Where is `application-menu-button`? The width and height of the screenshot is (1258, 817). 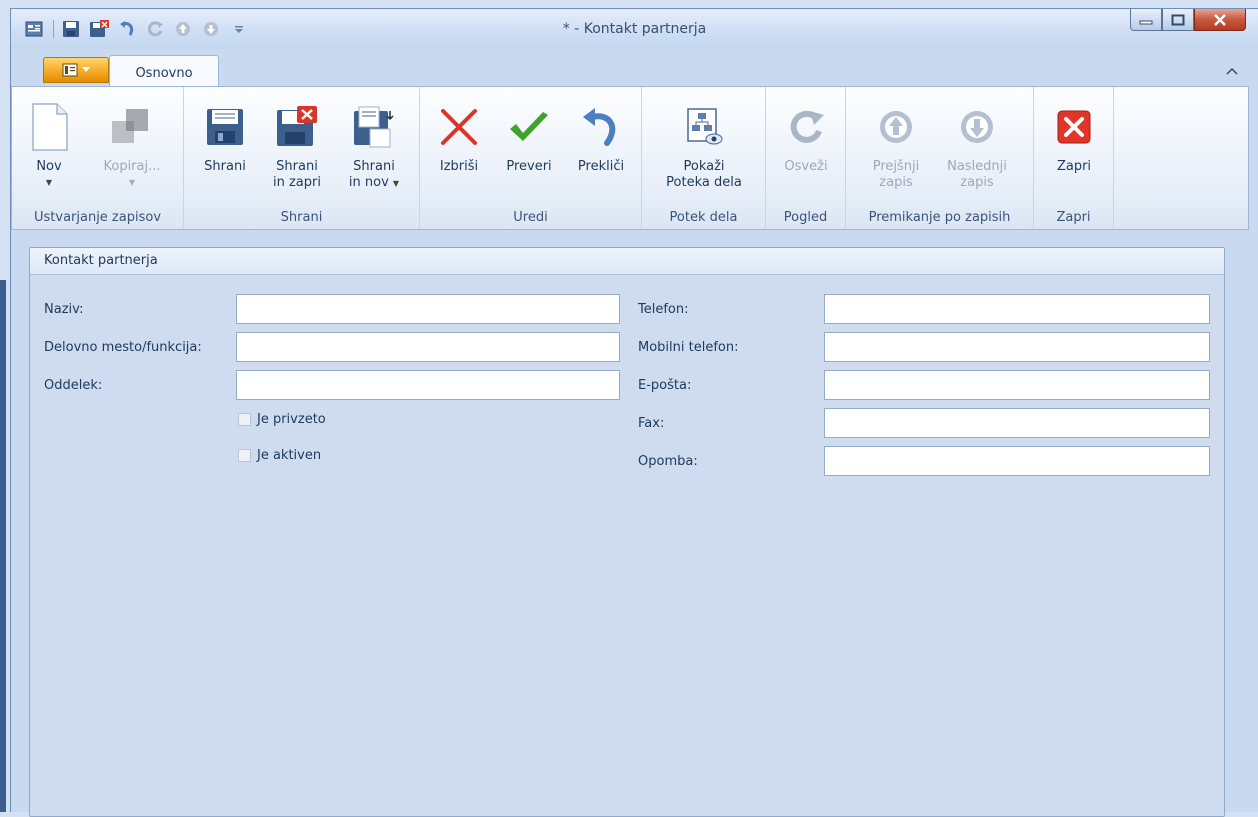
application-menu-button is located at coordinates (76, 70).